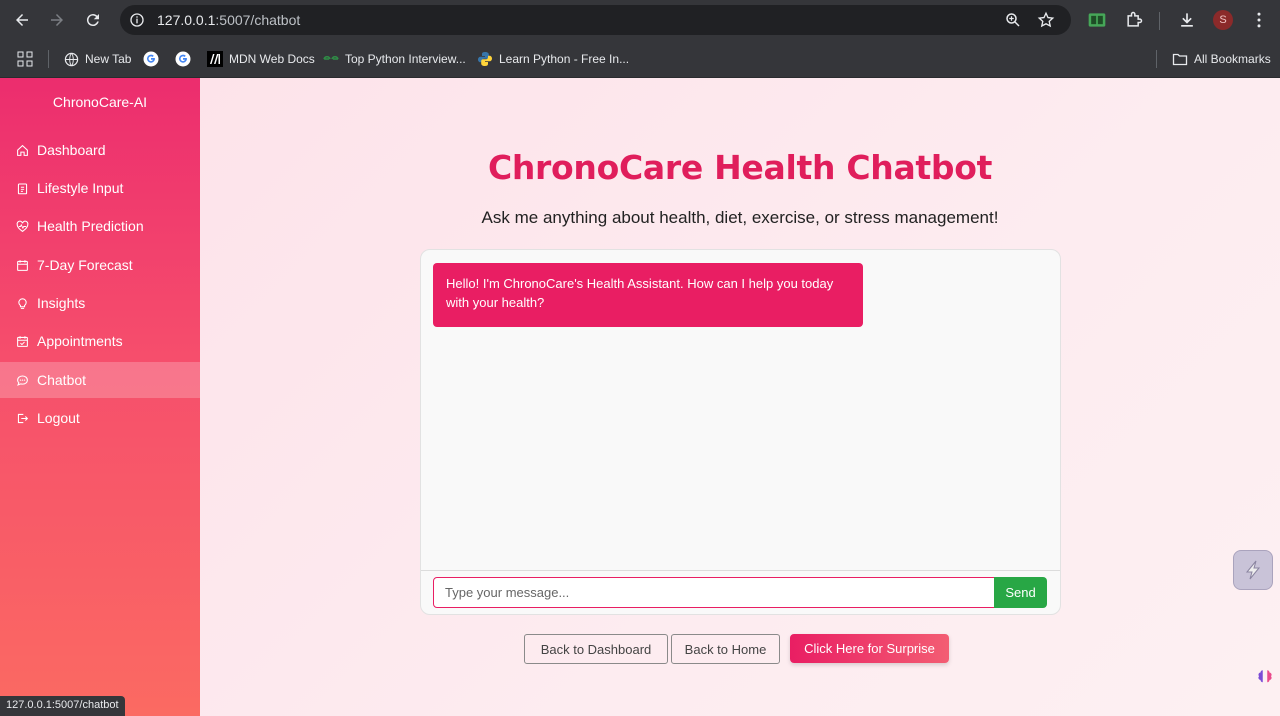 Image resolution: width=1280 pixels, height=716 pixels. I want to click on bookmark-label: New Tab, so click(108, 59).